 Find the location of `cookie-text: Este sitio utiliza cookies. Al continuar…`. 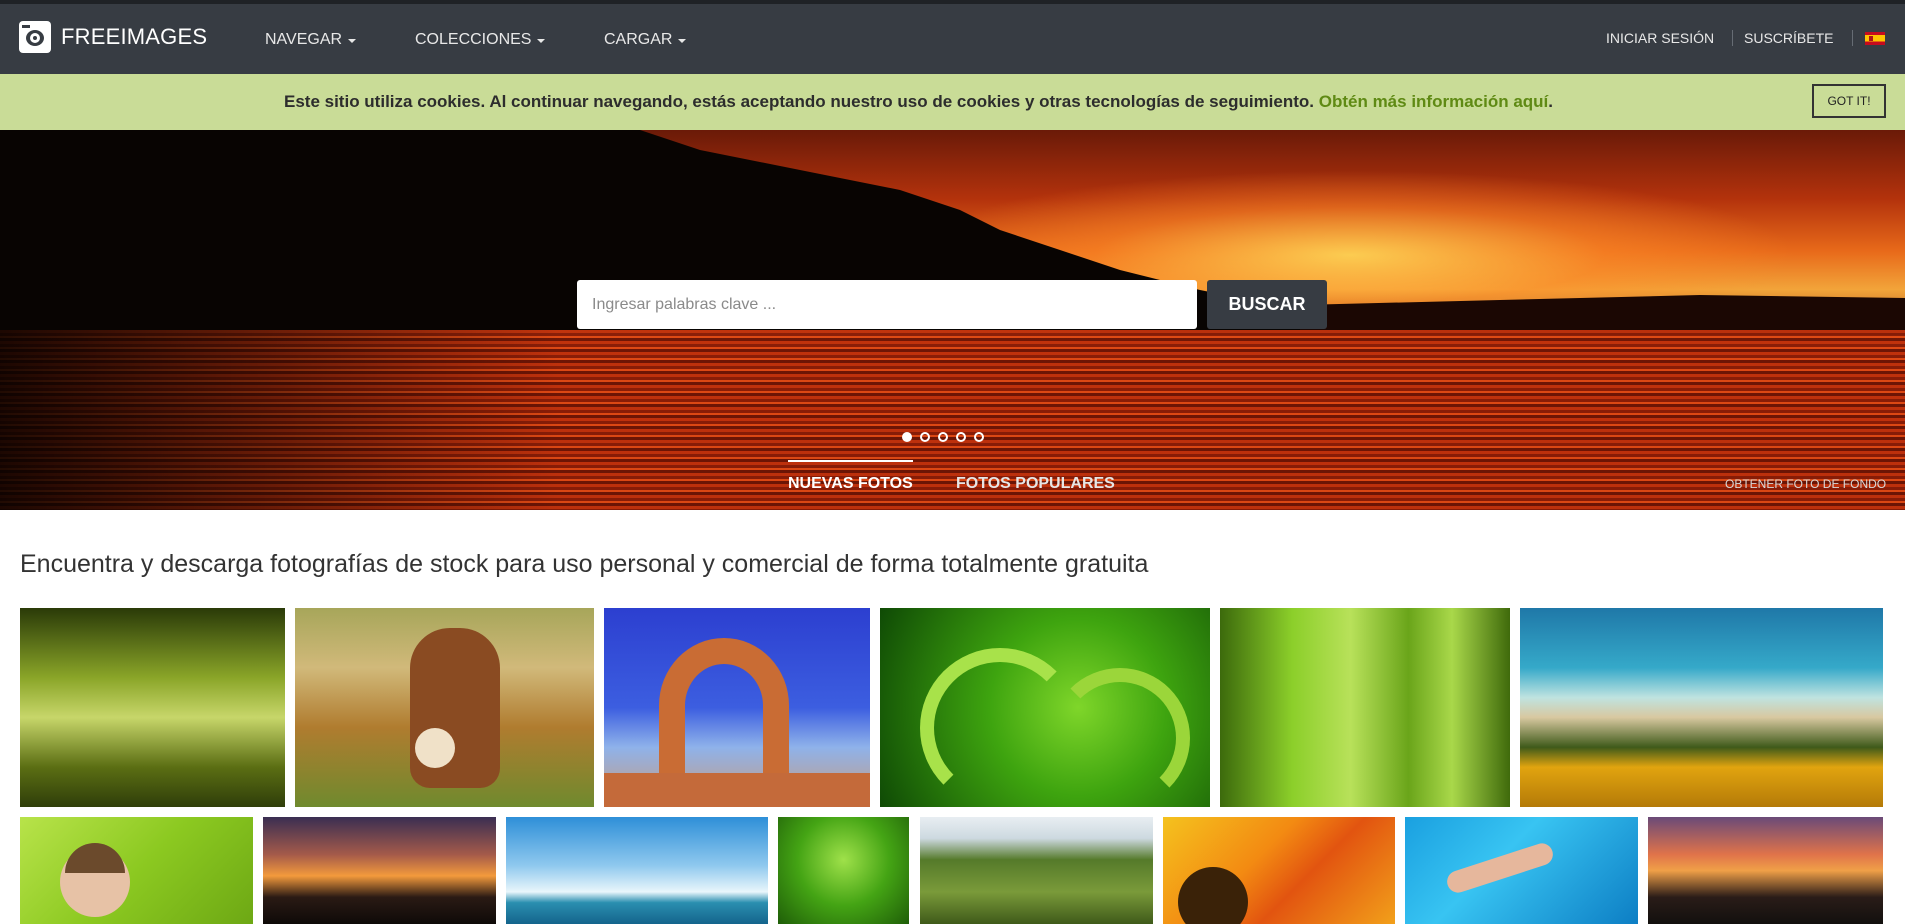

cookie-text: Este sitio utiliza cookies. Al continuar… is located at coordinates (801, 101).